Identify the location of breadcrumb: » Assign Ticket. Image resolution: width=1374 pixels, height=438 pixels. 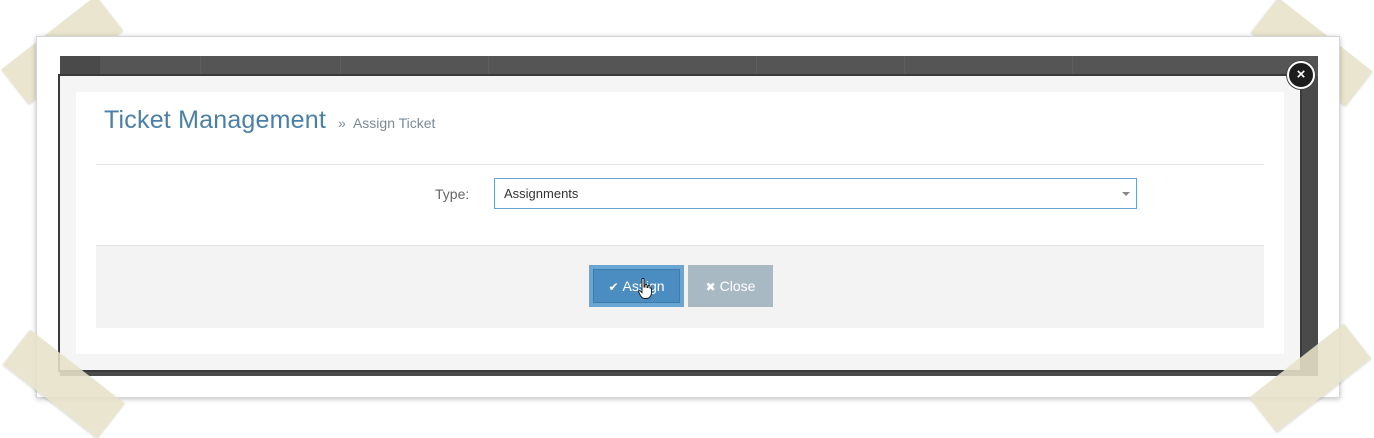
(386, 123).